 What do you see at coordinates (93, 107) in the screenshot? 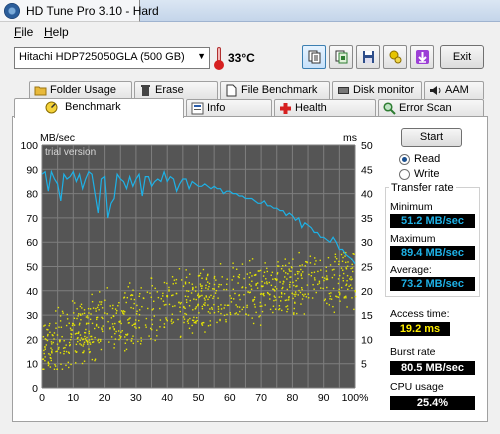
I see `tab-label: Benchmark` at bounding box center [93, 107].